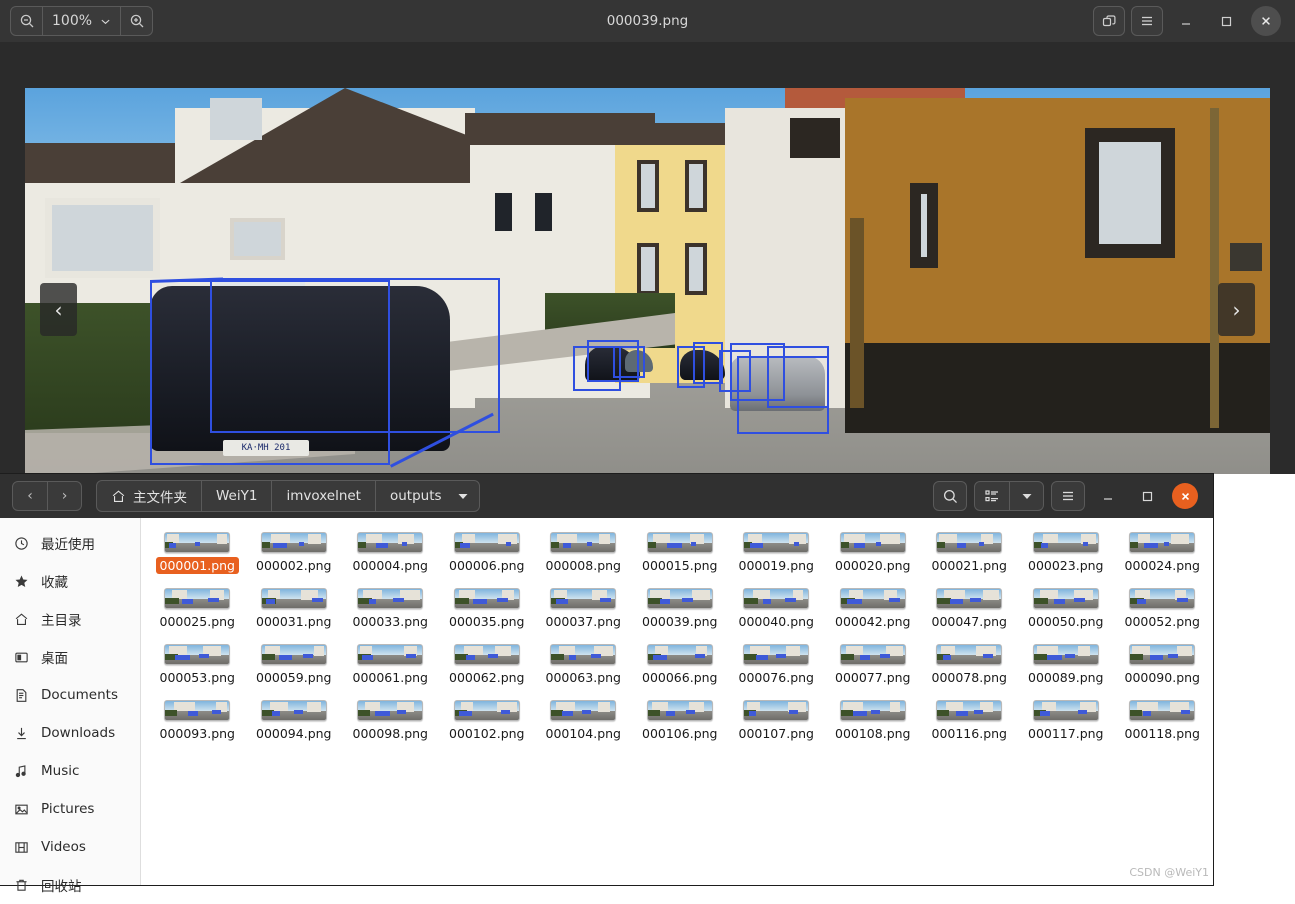  What do you see at coordinates (583, 609) in the screenshot?
I see `file-item: 000037.png` at bounding box center [583, 609].